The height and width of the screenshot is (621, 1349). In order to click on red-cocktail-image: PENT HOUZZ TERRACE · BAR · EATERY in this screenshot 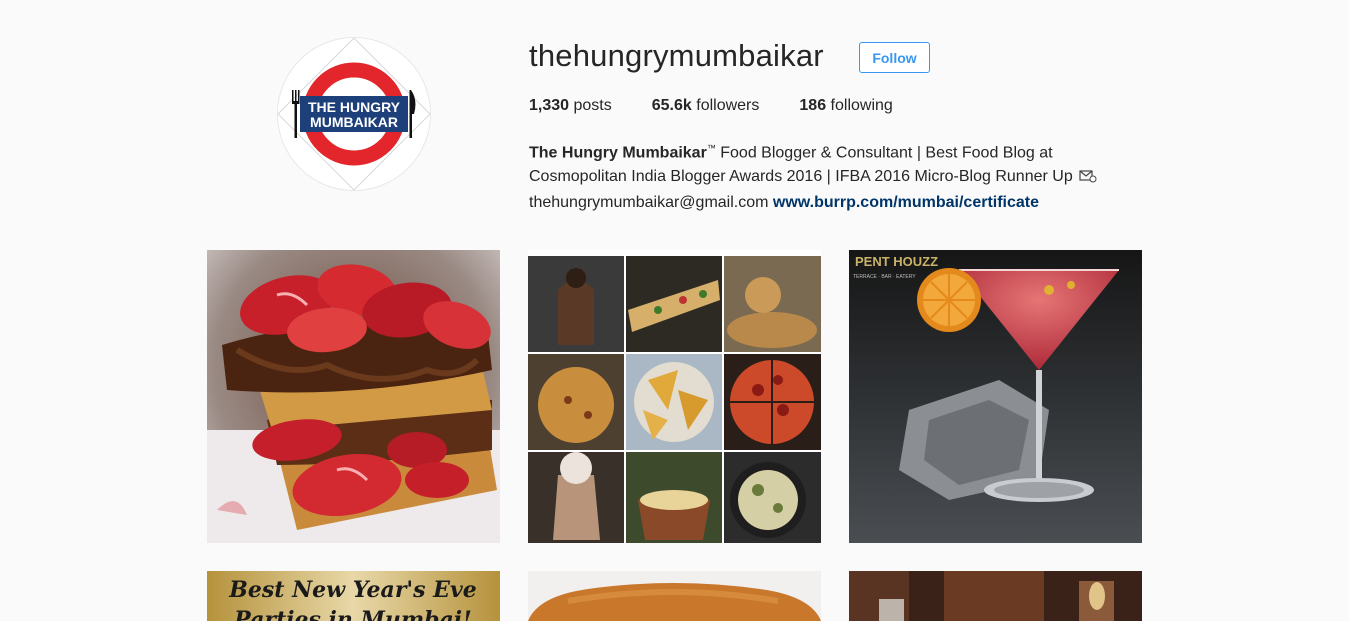, I will do `click(995, 396)`.